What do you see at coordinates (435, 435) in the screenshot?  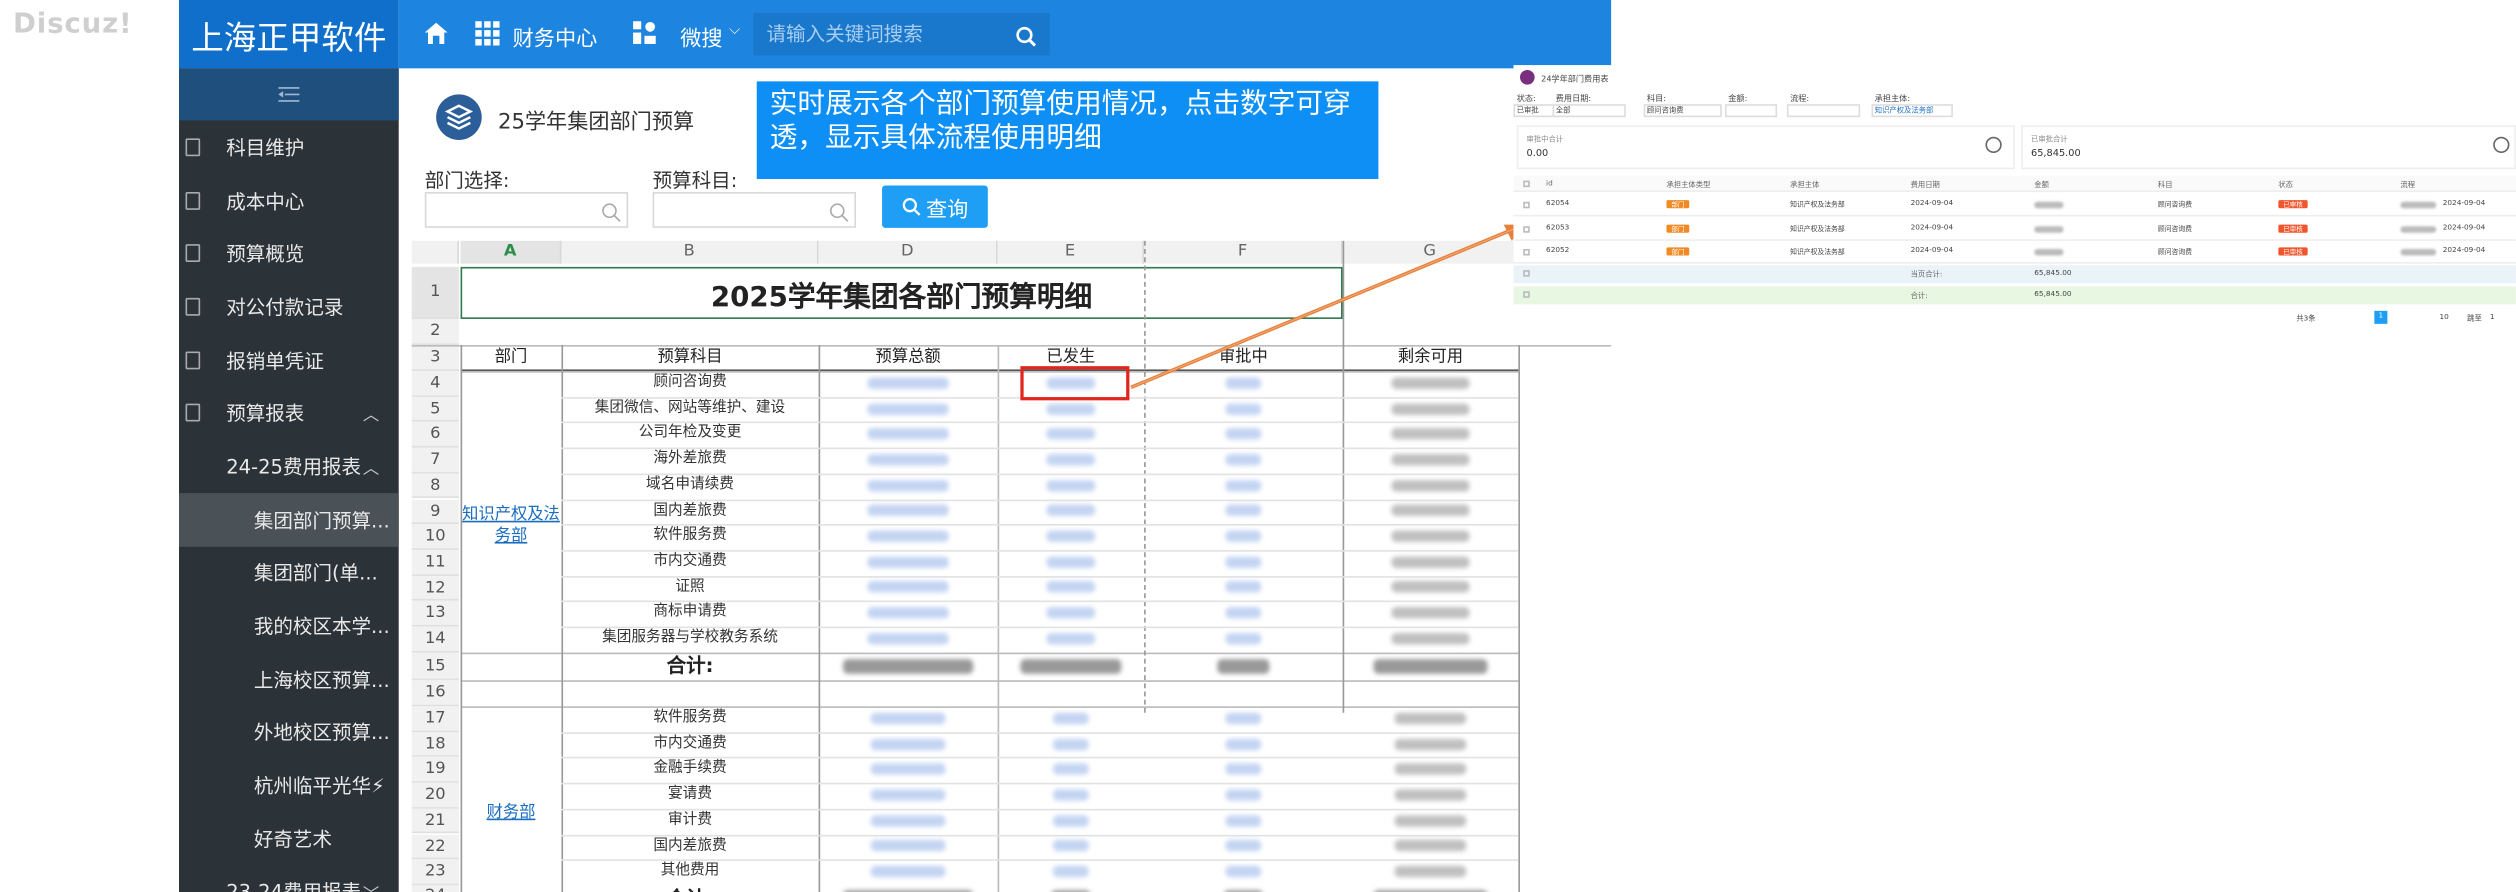 I see `row-number: 6` at bounding box center [435, 435].